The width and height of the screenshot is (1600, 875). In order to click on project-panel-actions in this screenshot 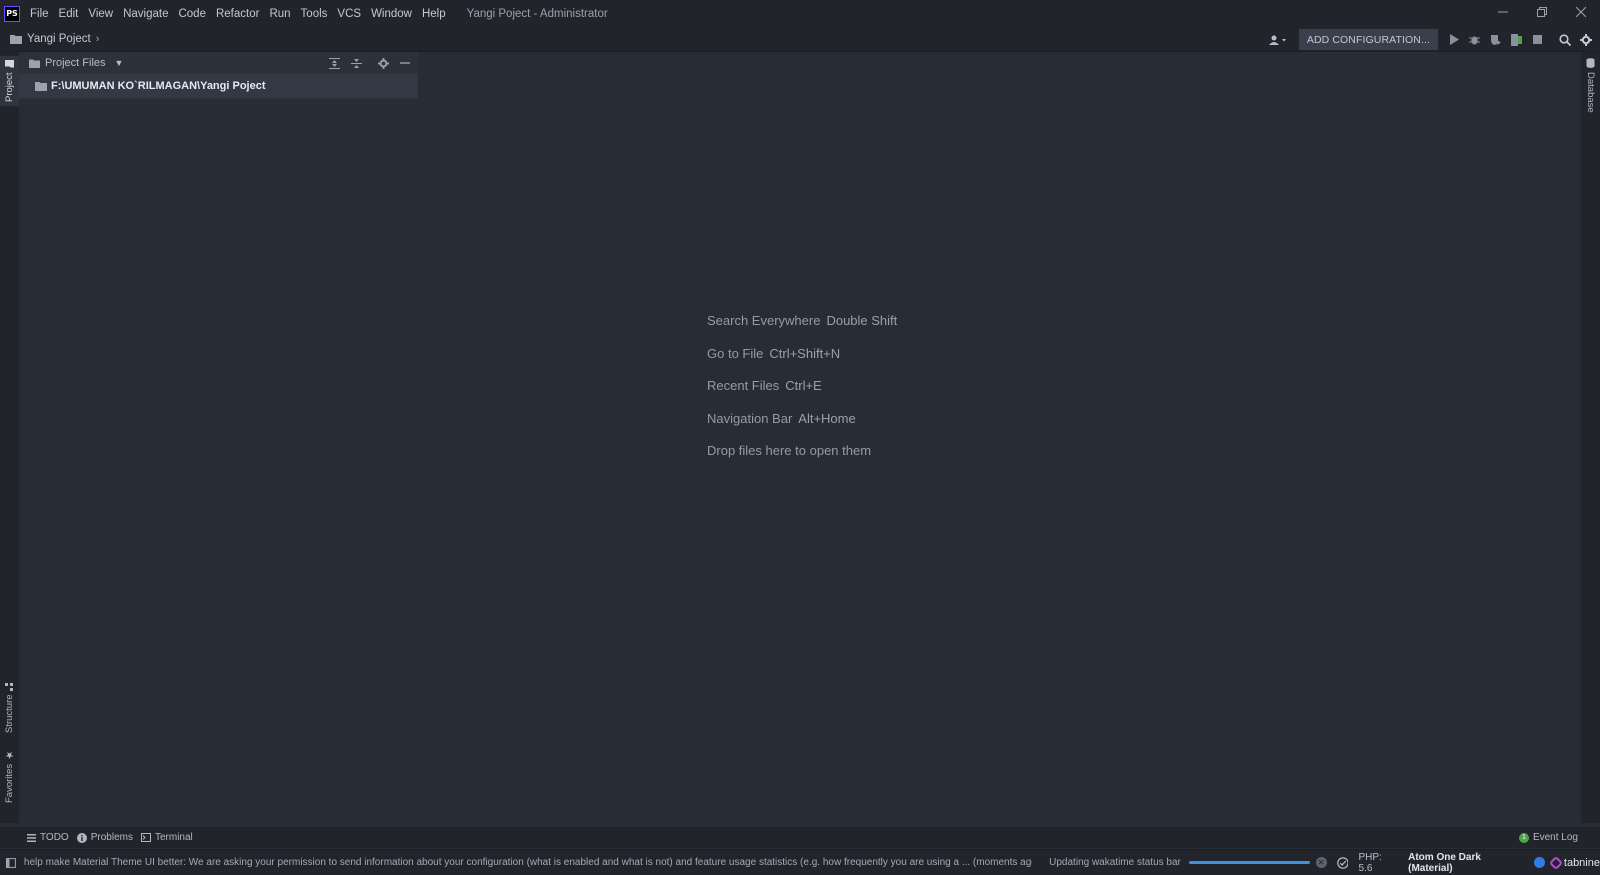, I will do `click(369, 63)`.